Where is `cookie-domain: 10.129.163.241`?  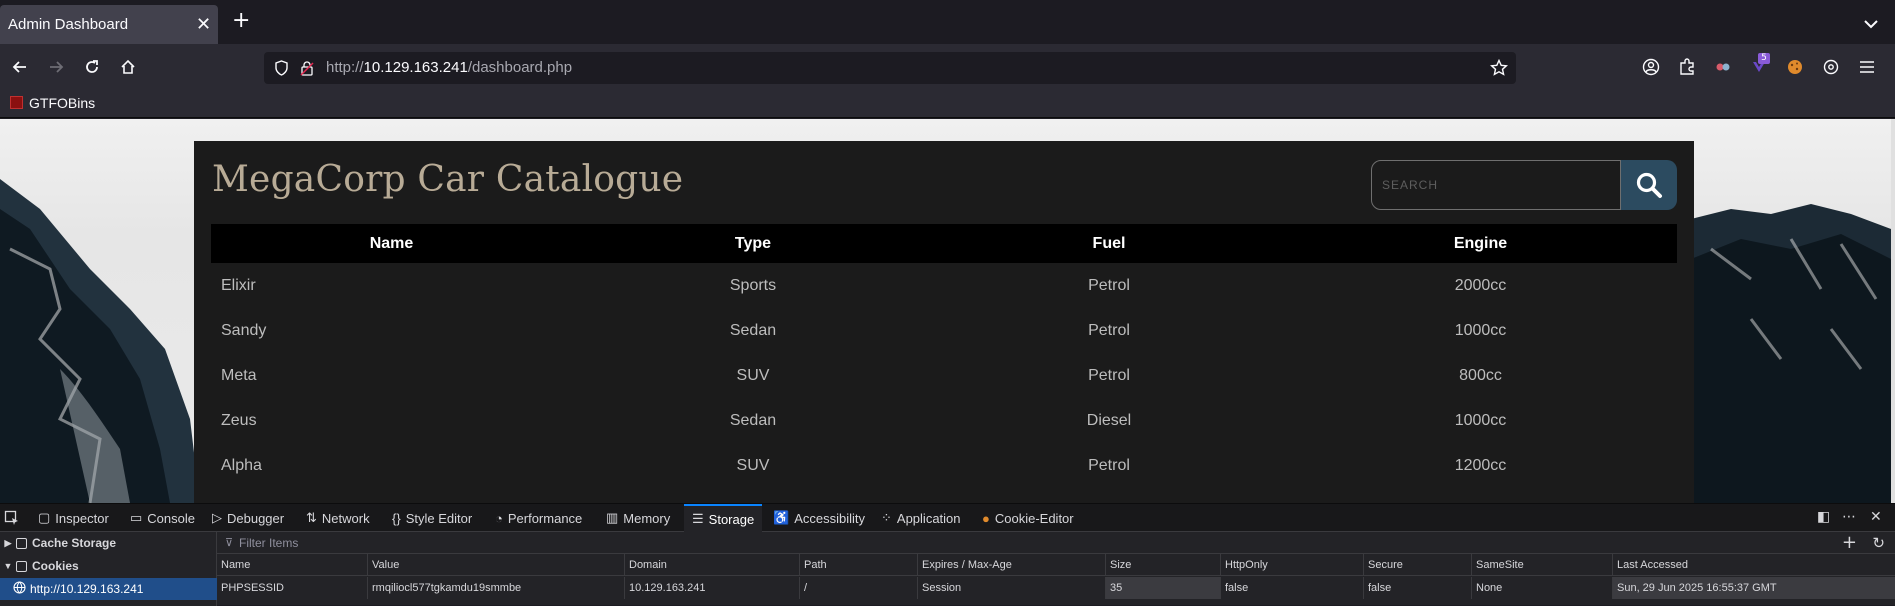 cookie-domain: 10.129.163.241 is located at coordinates (712, 588).